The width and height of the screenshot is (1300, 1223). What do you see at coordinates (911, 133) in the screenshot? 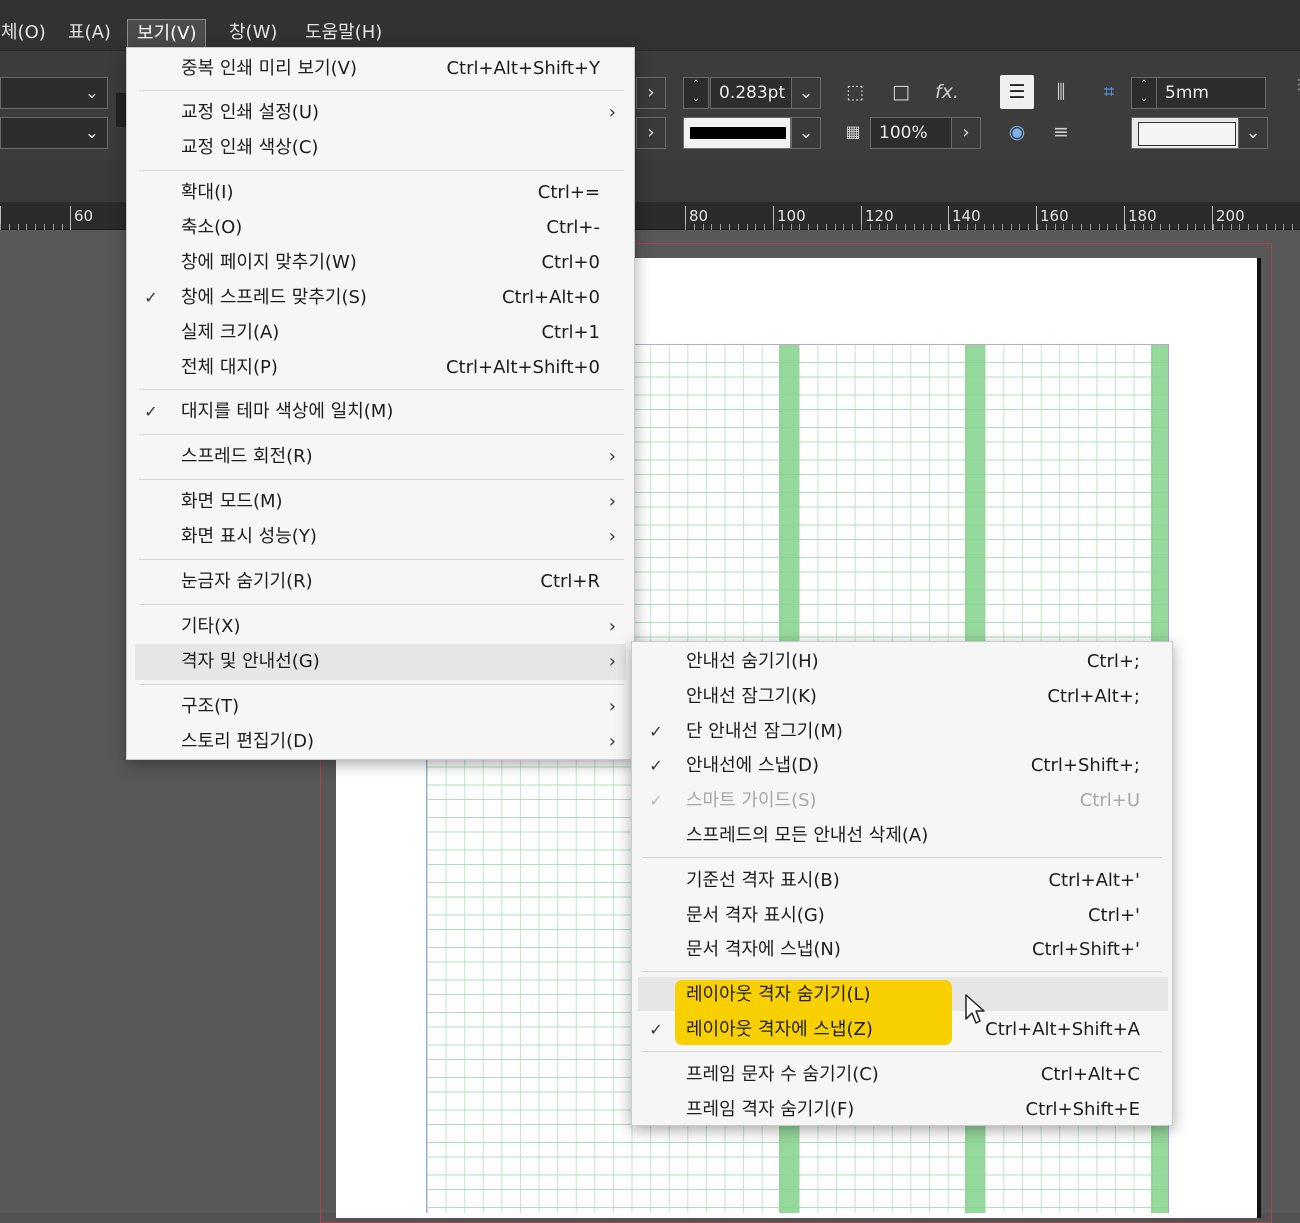
I see `opacity-input: 100%` at bounding box center [911, 133].